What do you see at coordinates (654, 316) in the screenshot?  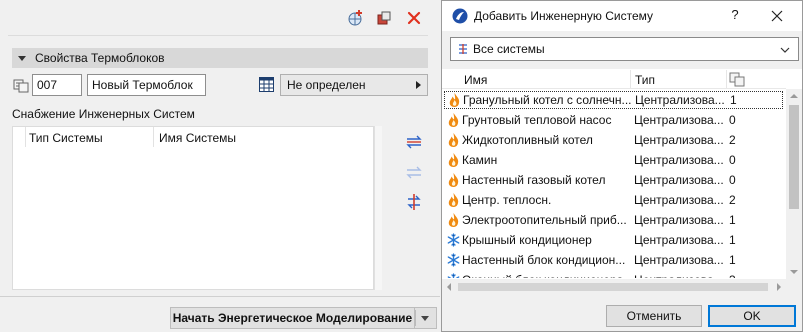 I see `cancel-button: Отменить` at bounding box center [654, 316].